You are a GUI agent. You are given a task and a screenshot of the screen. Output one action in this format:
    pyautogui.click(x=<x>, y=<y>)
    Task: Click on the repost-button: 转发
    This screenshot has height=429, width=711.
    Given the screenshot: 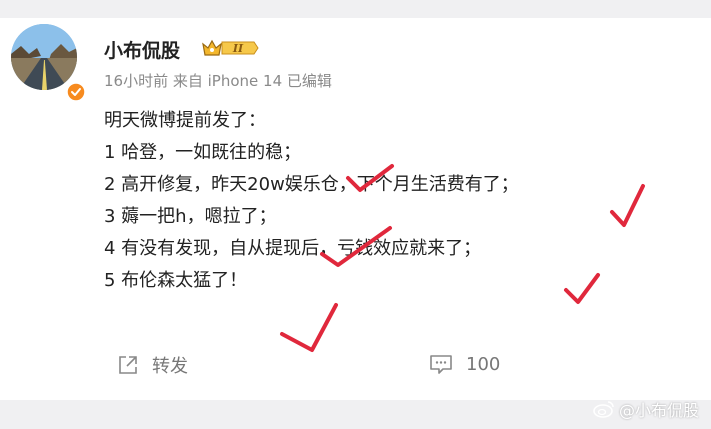 What is the action you would take?
    pyautogui.click(x=152, y=365)
    